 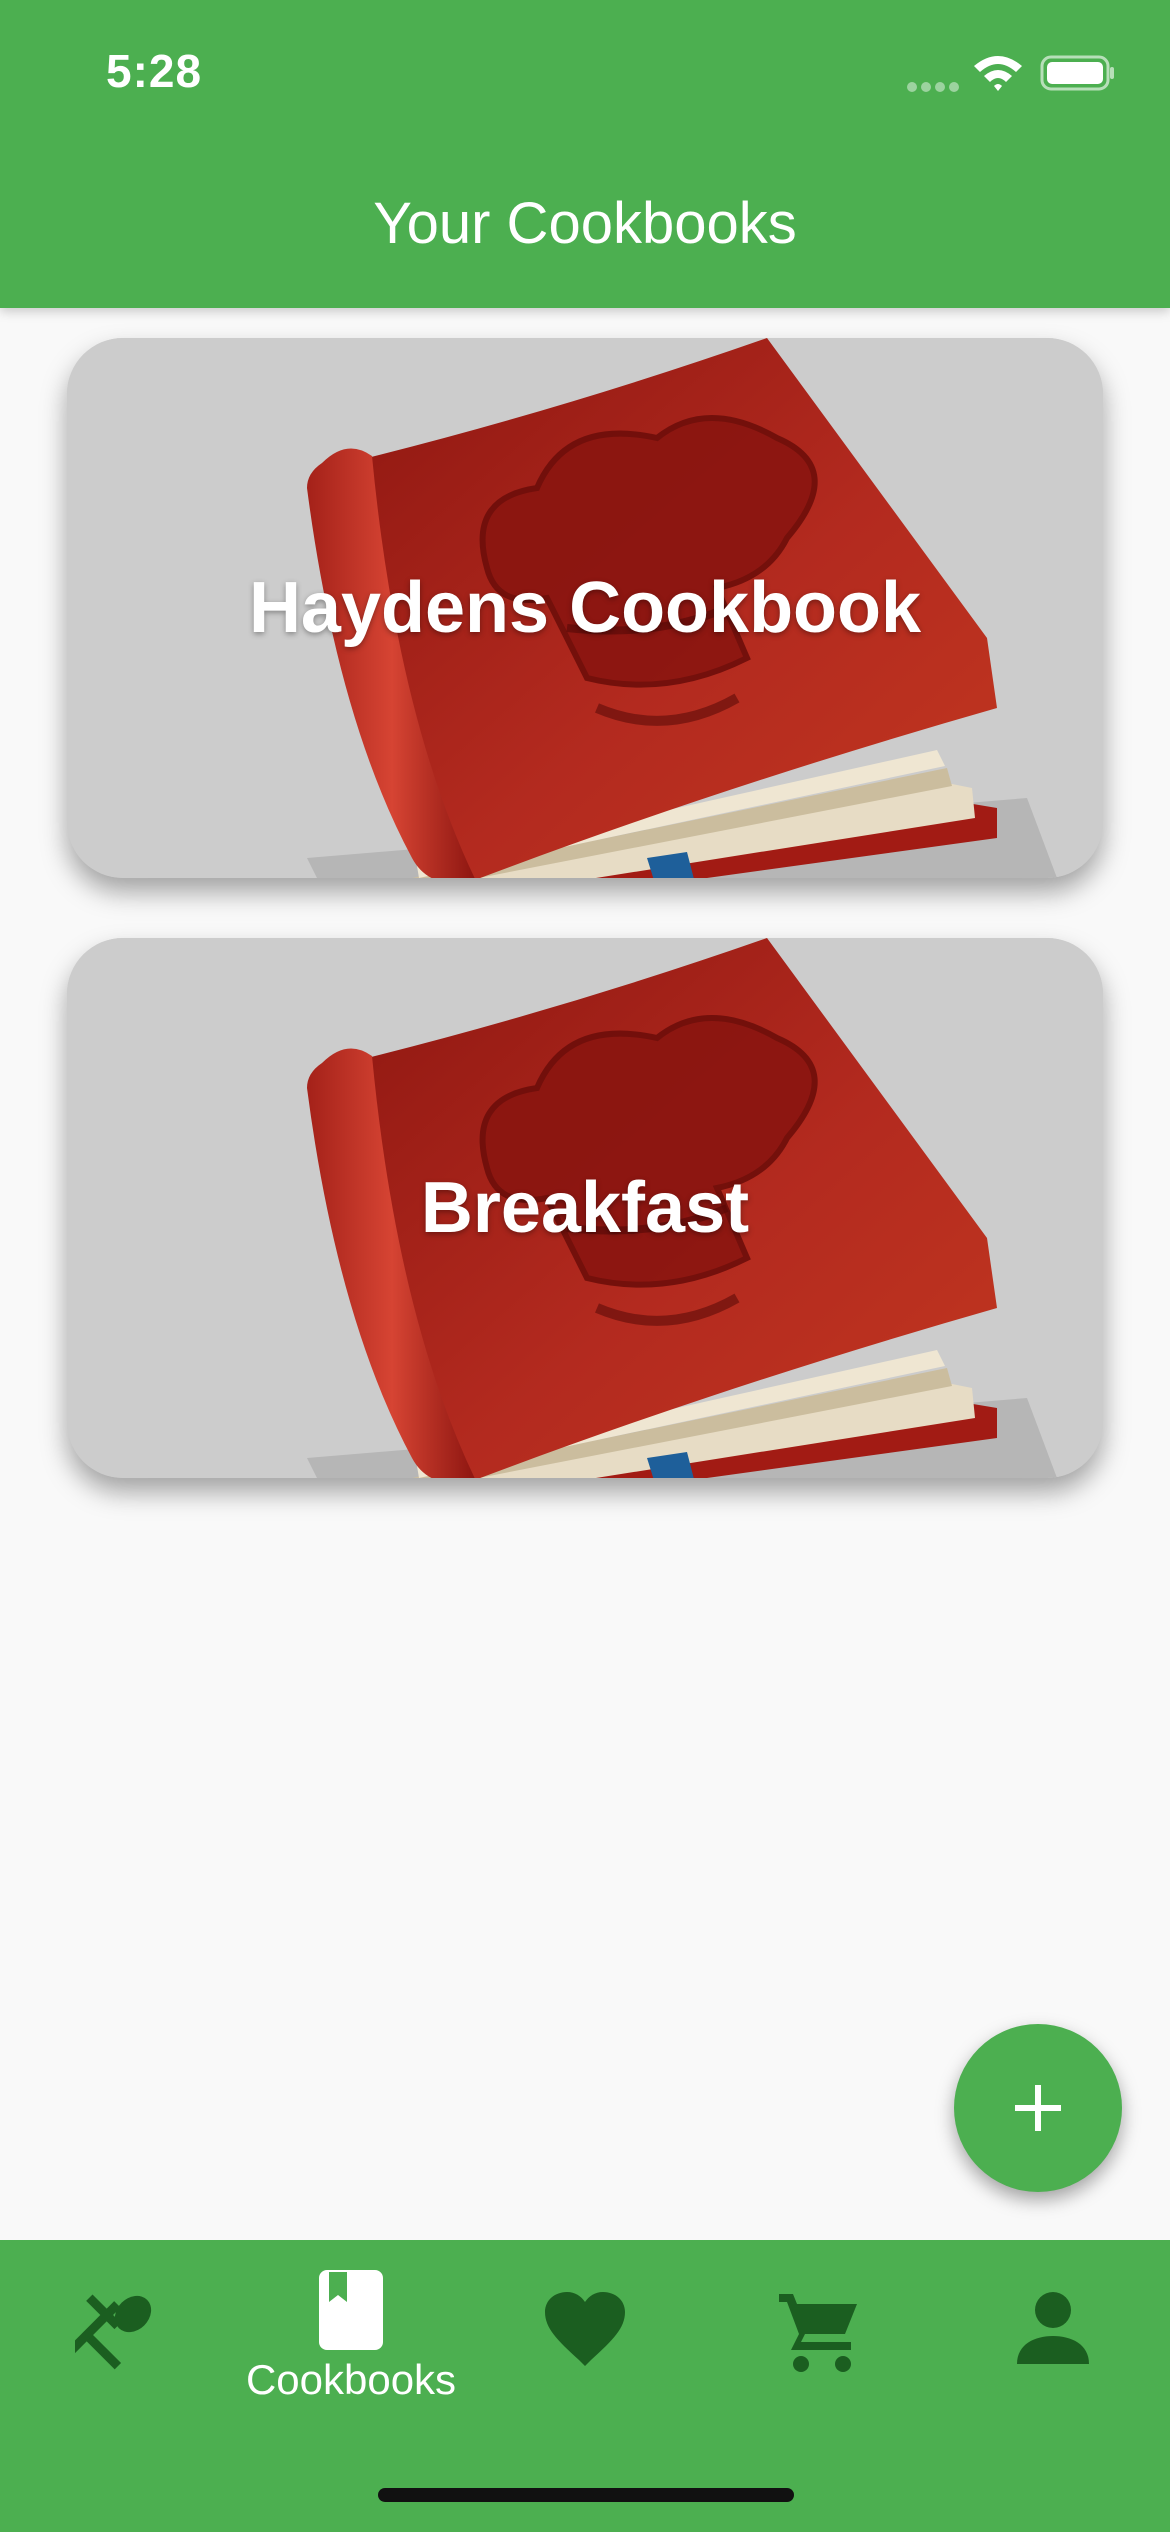 I want to click on cellular-signal-icon, so click(x=933, y=87).